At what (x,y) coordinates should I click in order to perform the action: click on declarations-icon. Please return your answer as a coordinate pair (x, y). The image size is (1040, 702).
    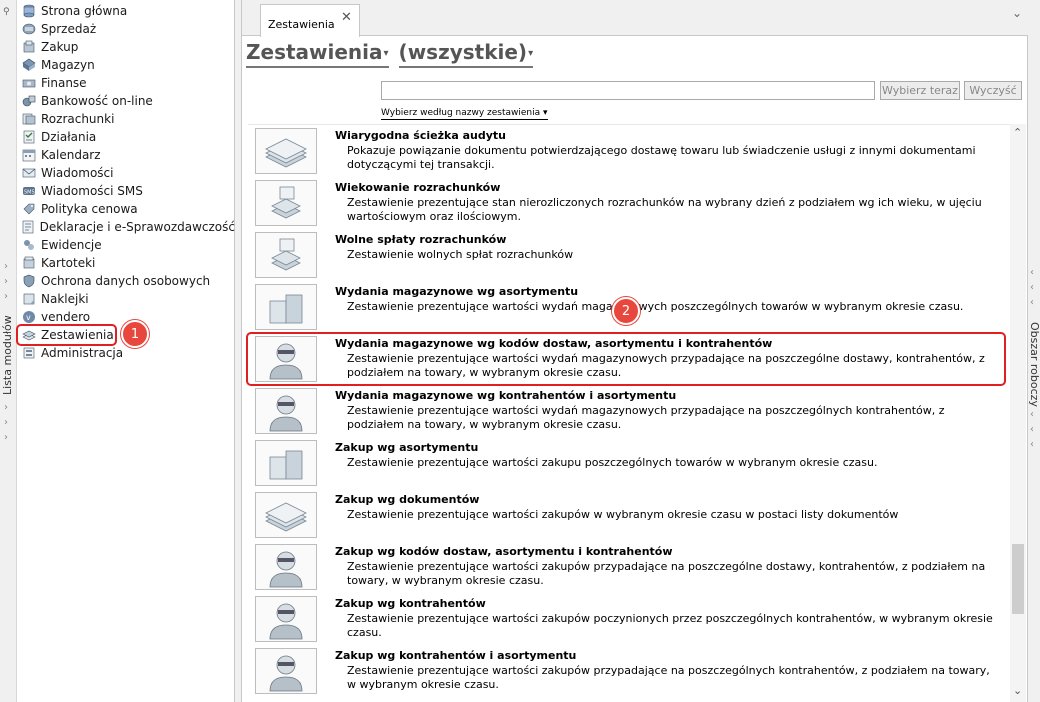
    Looking at the image, I should click on (28, 227).